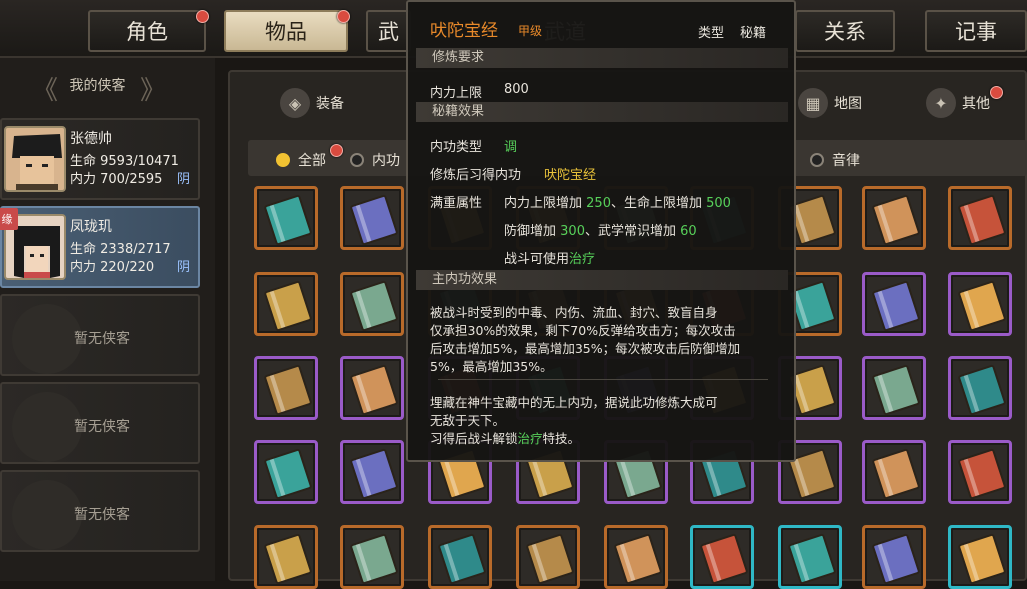 The height and width of the screenshot is (589, 1027). I want to click on filter-all: 全部, so click(301, 160).